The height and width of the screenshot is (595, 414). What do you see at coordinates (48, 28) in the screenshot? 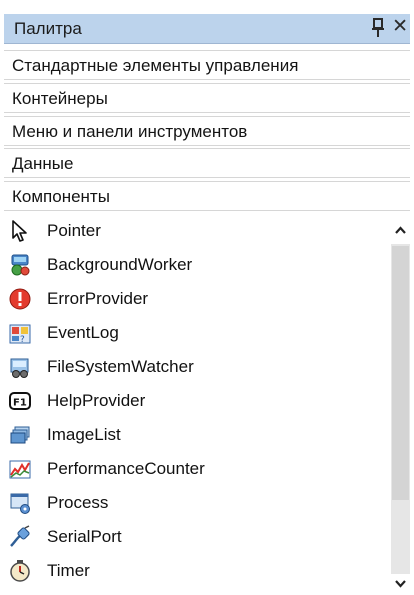
I see `palette-title: Палитра` at bounding box center [48, 28].